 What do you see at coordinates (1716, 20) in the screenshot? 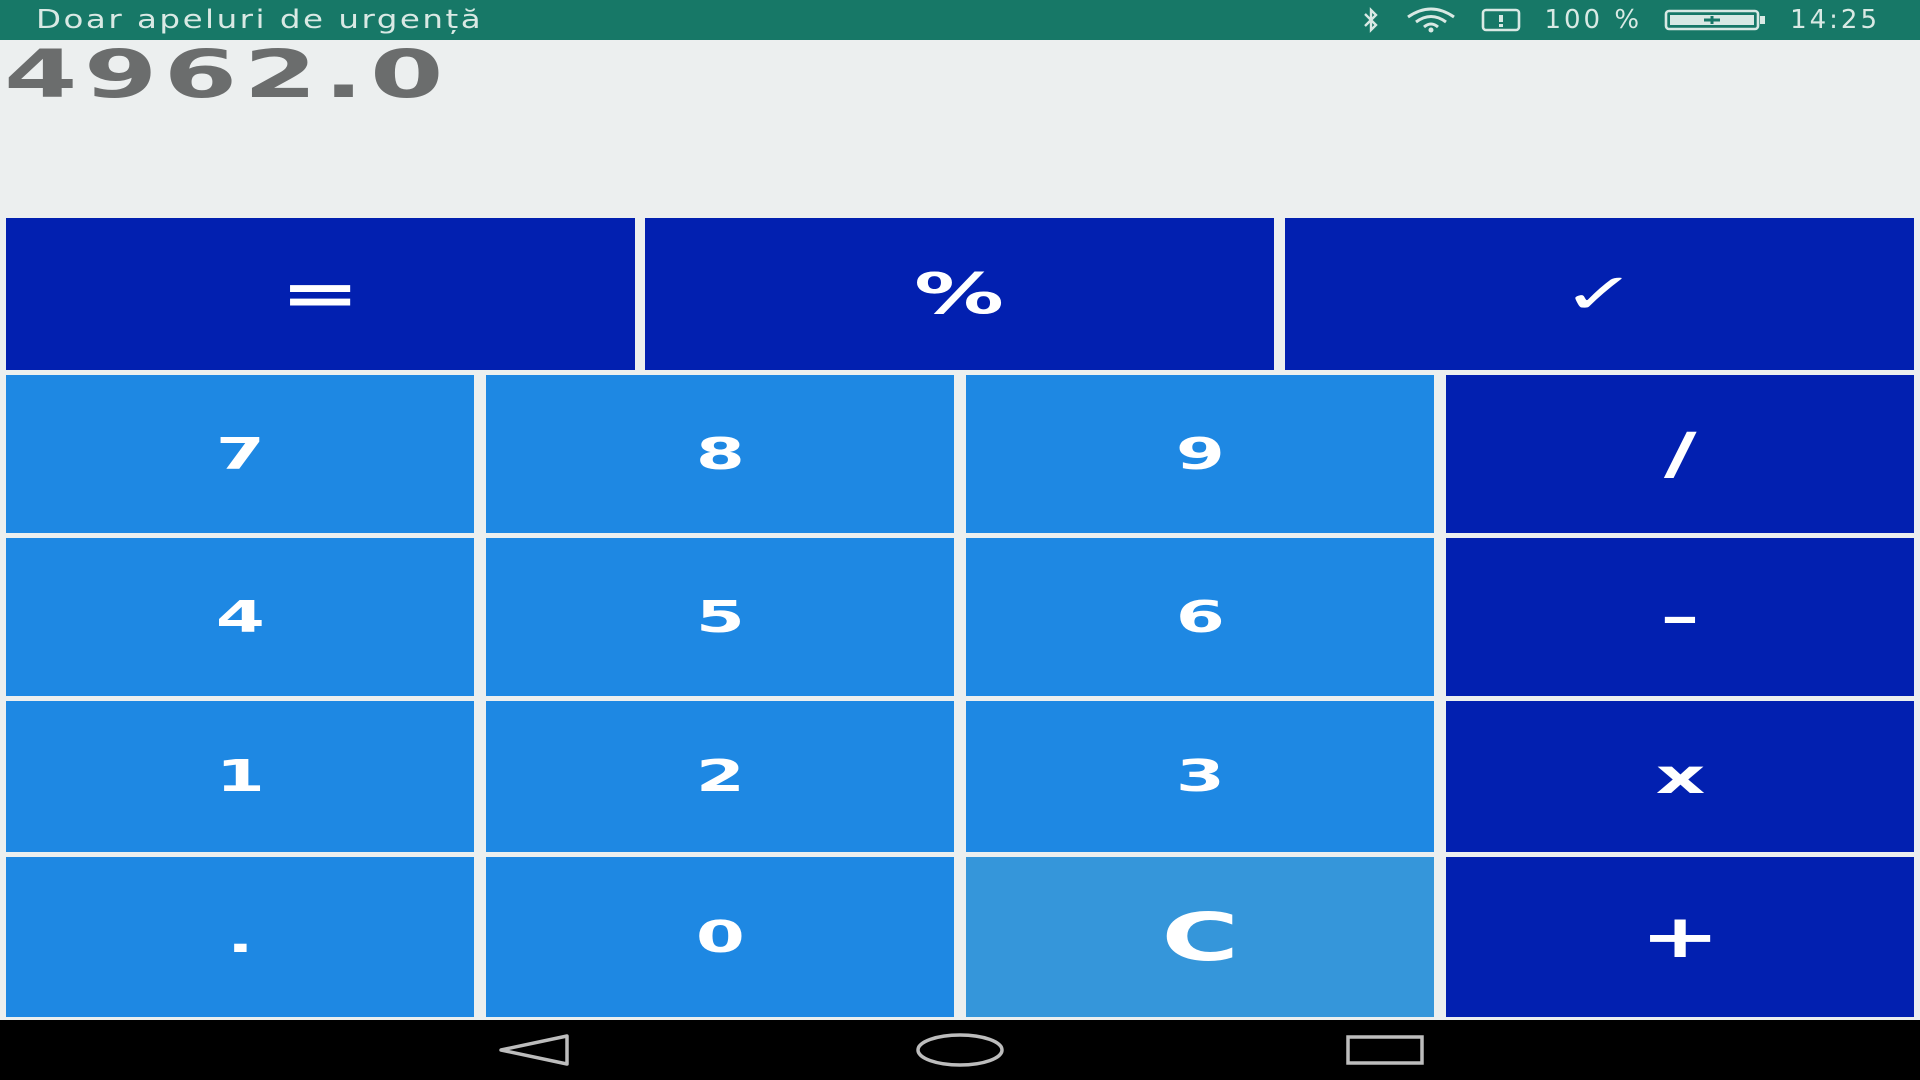
I see `battery-icon` at bounding box center [1716, 20].